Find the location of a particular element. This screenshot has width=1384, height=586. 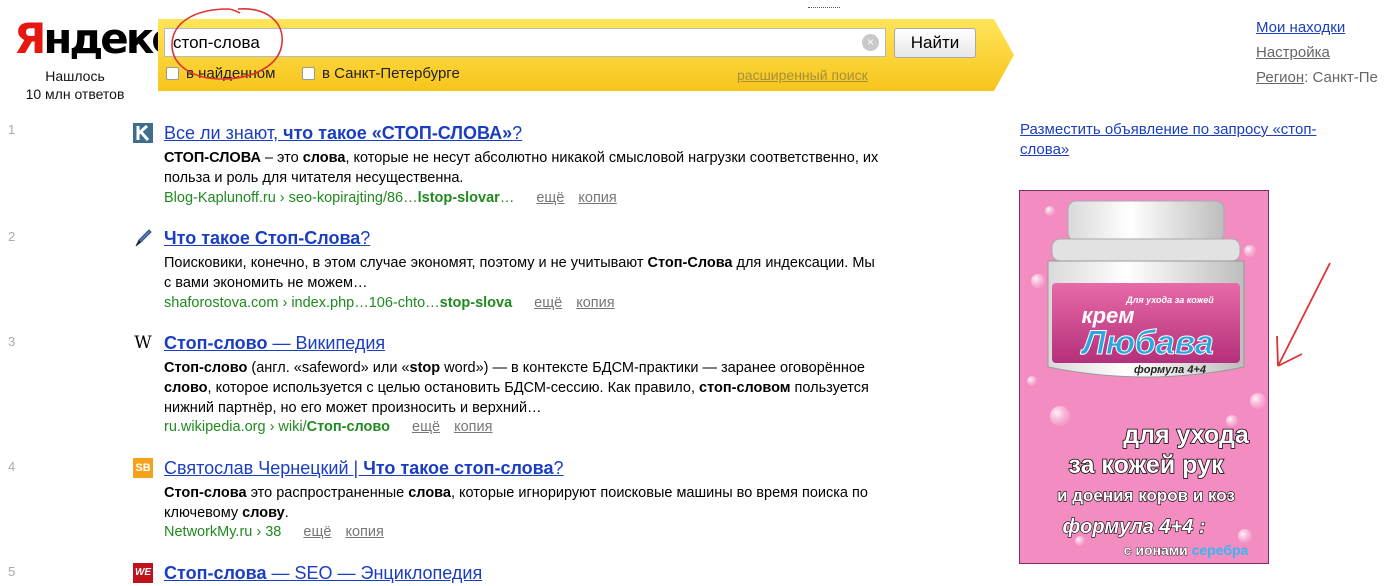

title-pre: Святослав Чернецкий | is located at coordinates (264, 468).